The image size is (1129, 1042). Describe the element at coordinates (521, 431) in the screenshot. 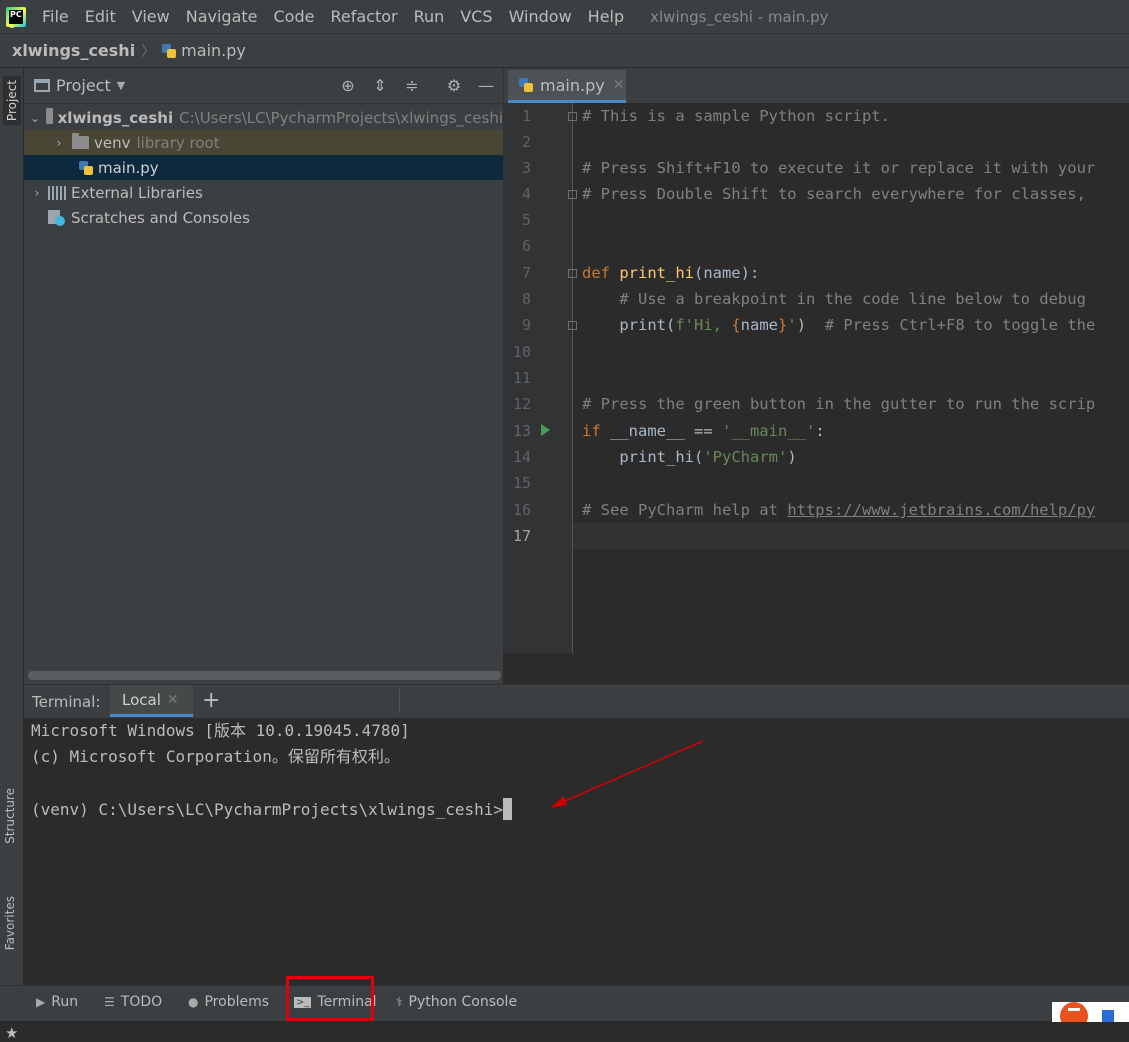

I see `line-number: 13` at that location.